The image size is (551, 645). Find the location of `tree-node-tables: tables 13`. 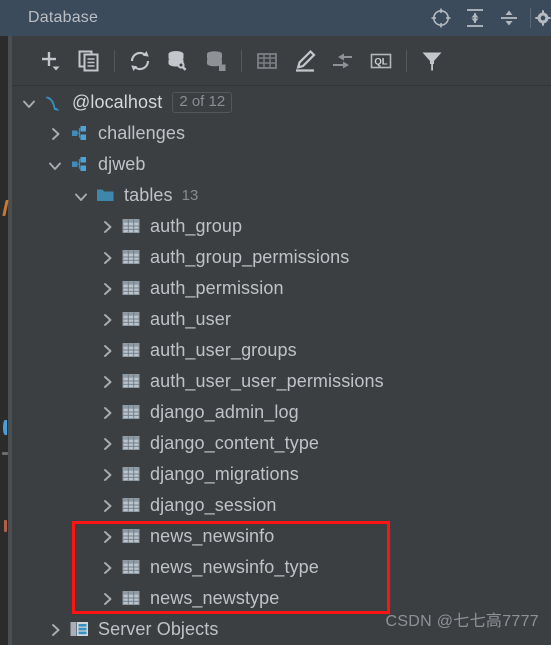

tree-node-tables: tables 13 is located at coordinates (281, 195).